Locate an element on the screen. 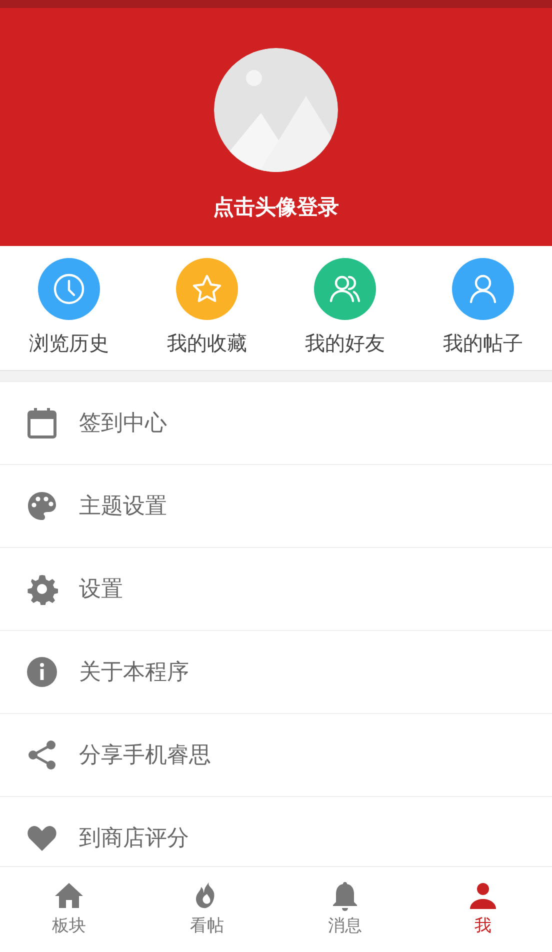 Image resolution: width=552 pixels, height=952 pixels. share-icon is located at coordinates (42, 755).